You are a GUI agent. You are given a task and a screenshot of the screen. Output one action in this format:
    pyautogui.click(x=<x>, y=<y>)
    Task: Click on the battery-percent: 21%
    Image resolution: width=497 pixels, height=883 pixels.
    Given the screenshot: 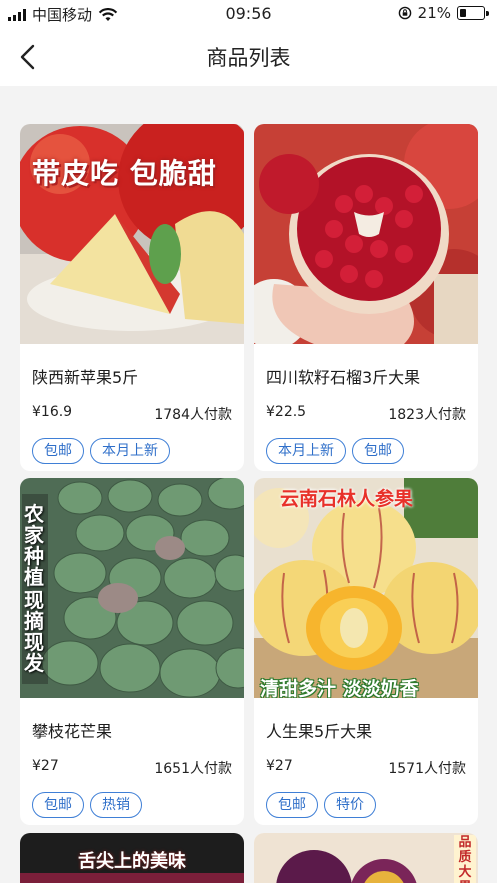 What is the action you would take?
    pyautogui.click(x=434, y=13)
    